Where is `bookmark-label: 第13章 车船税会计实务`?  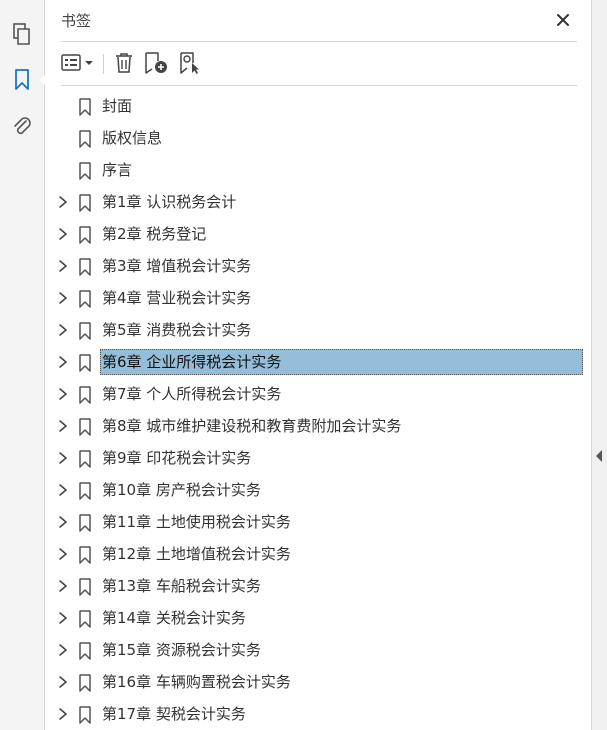
bookmark-label: 第13章 车船税会计实务 is located at coordinates (181, 586).